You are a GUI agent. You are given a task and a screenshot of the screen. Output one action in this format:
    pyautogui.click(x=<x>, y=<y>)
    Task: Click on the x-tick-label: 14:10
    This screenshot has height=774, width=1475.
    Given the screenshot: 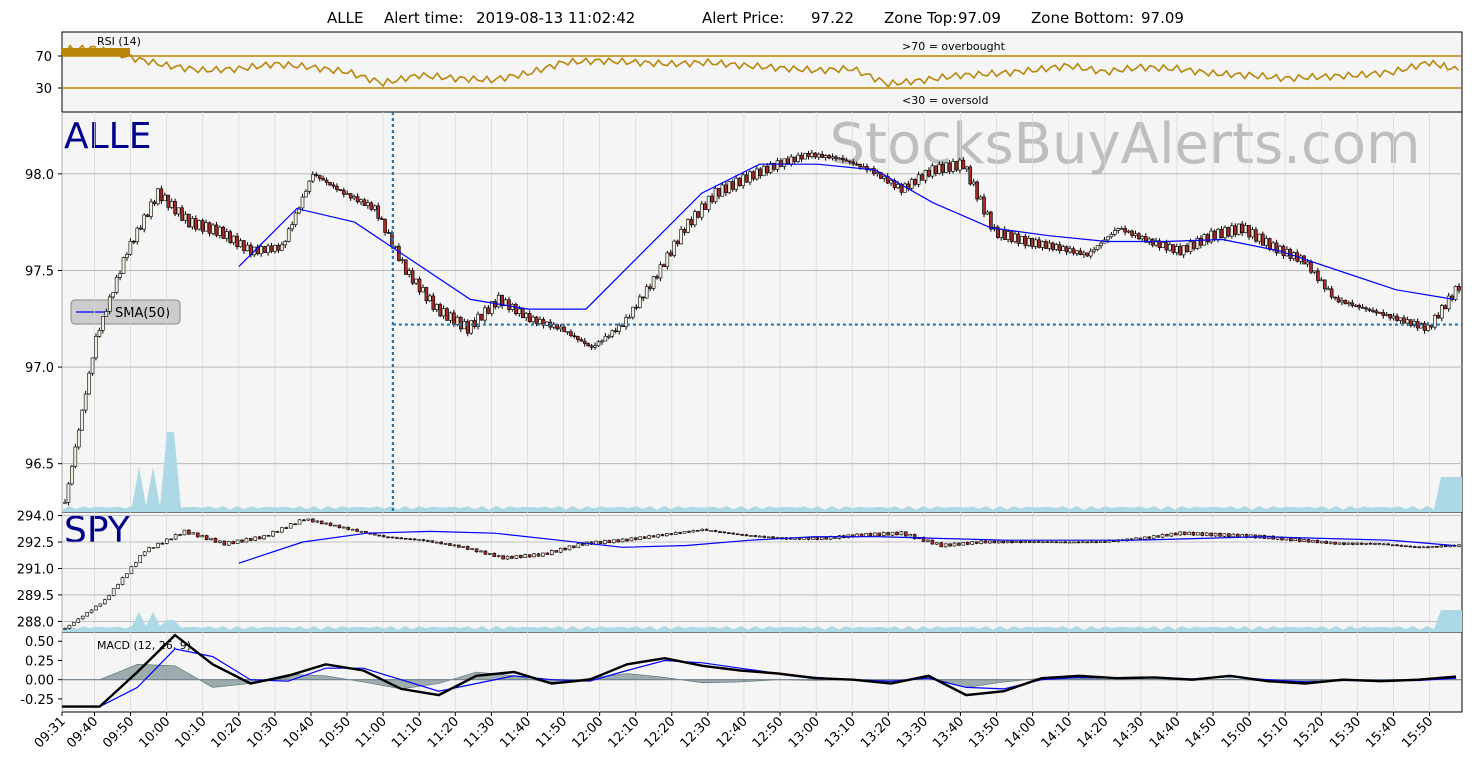 What is the action you would take?
    pyautogui.click(x=1056, y=732)
    